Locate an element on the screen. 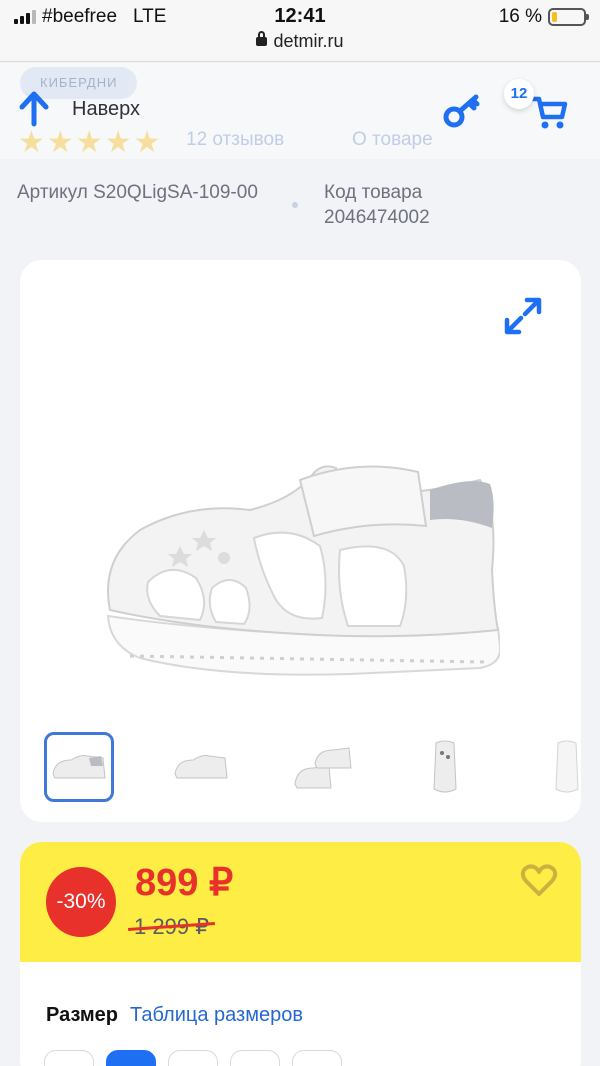 The height and width of the screenshot is (1066, 600). current-price: 899 ₽ is located at coordinates (184, 883).